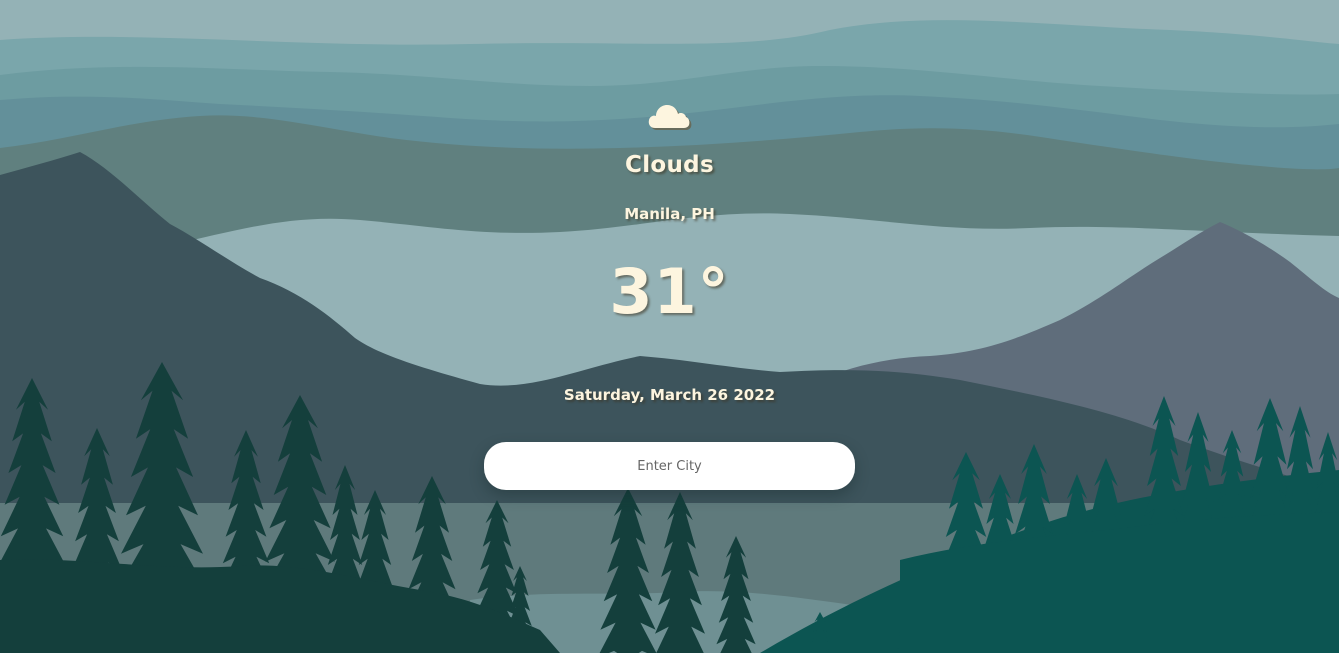 Image resolution: width=1339 pixels, height=653 pixels. I want to click on city-search-input, so click(669, 466).